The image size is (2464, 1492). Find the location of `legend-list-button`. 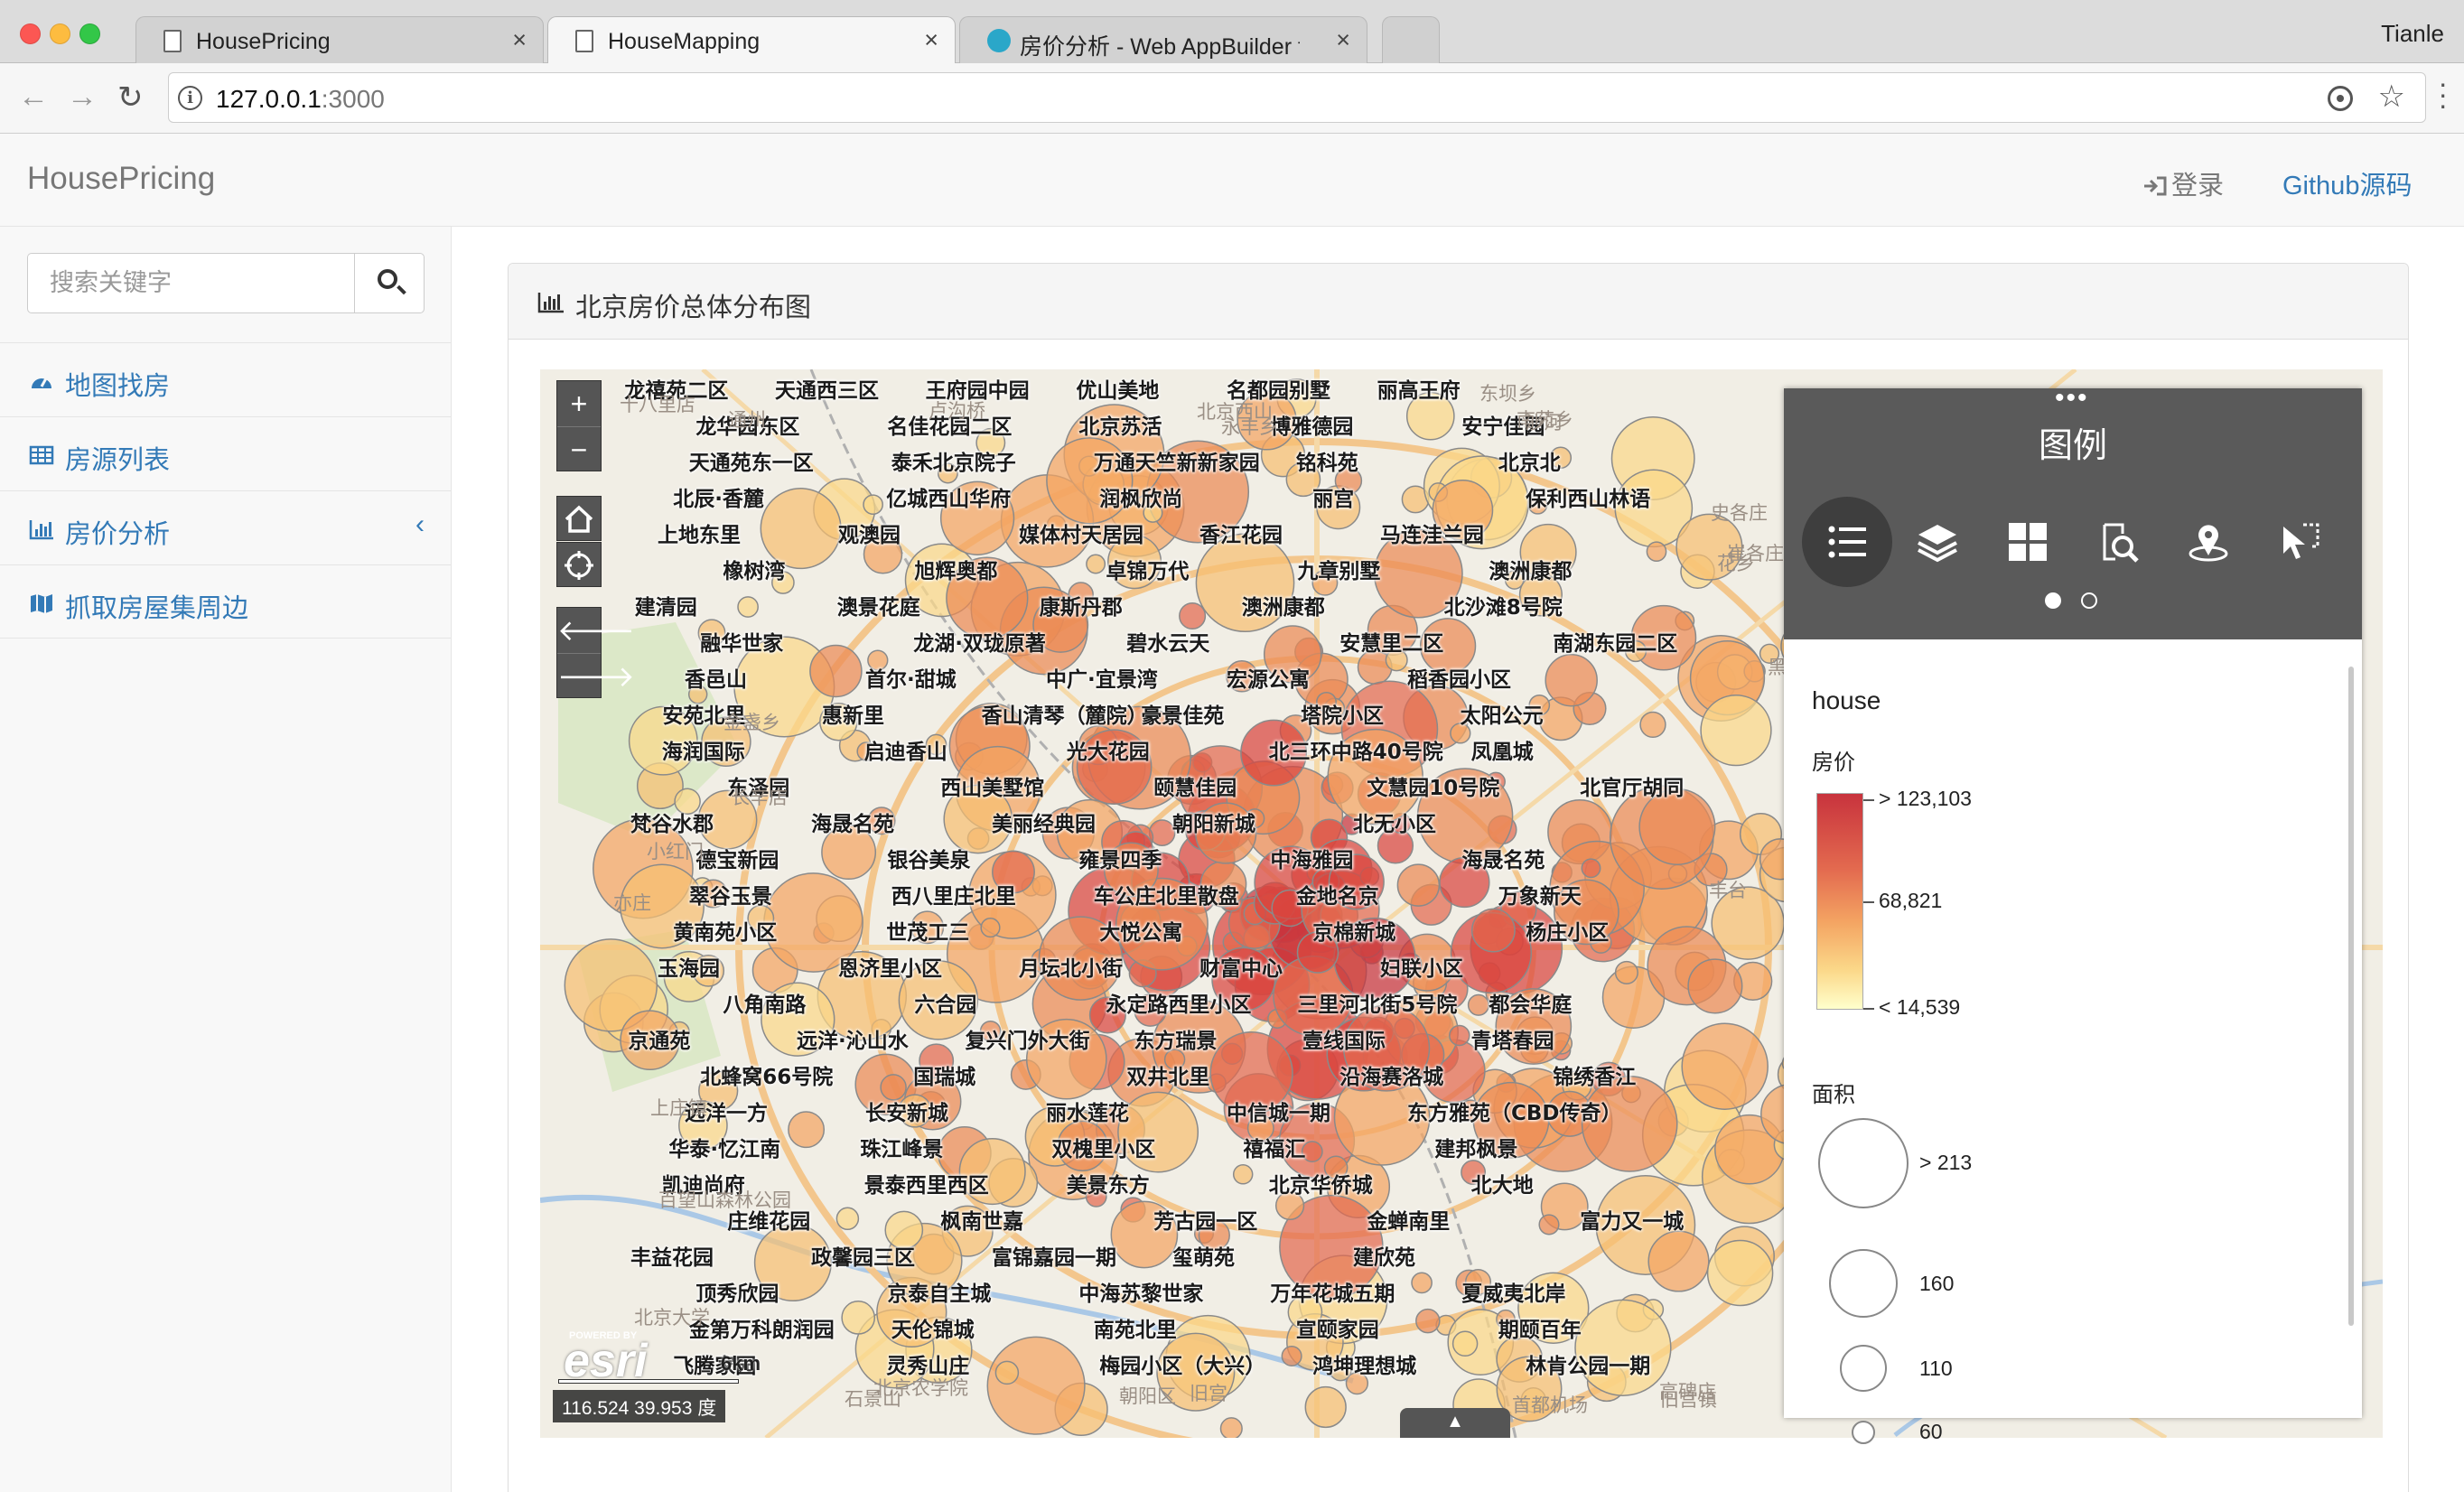

legend-list-button is located at coordinates (1847, 542).